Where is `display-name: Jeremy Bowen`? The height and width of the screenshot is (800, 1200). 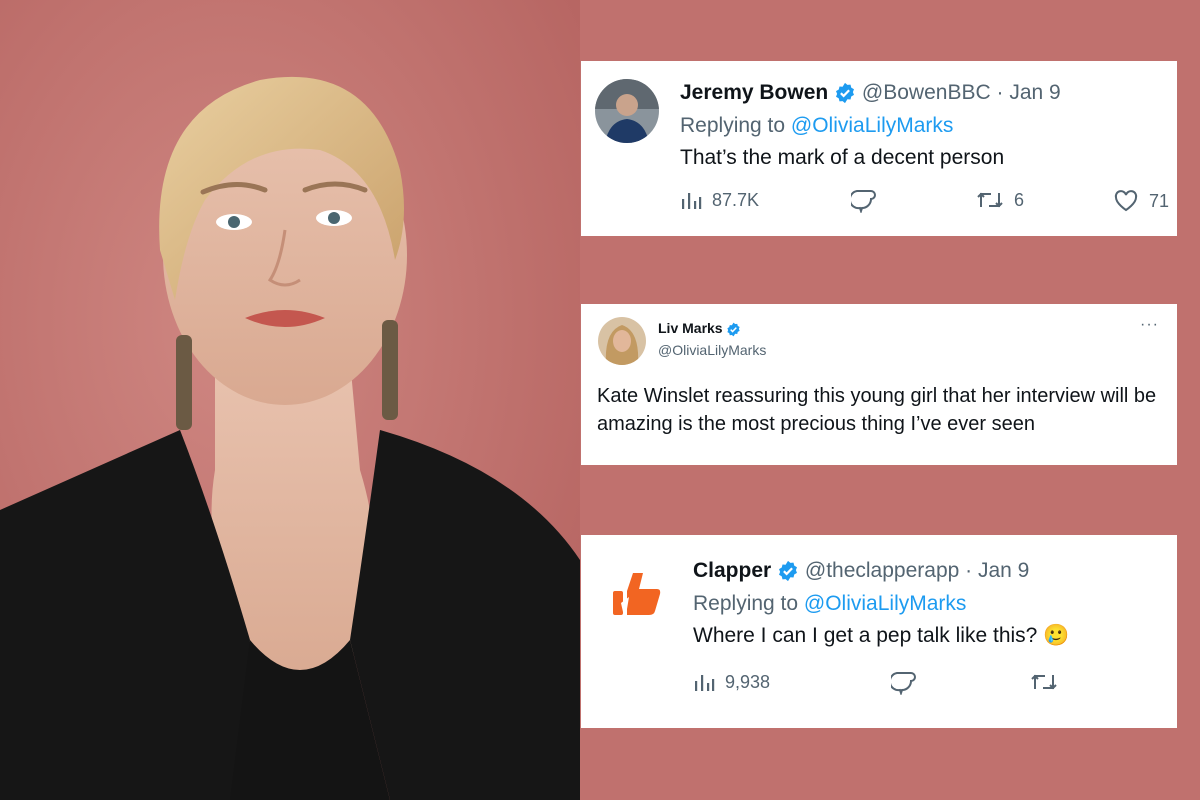 display-name: Jeremy Bowen is located at coordinates (754, 92).